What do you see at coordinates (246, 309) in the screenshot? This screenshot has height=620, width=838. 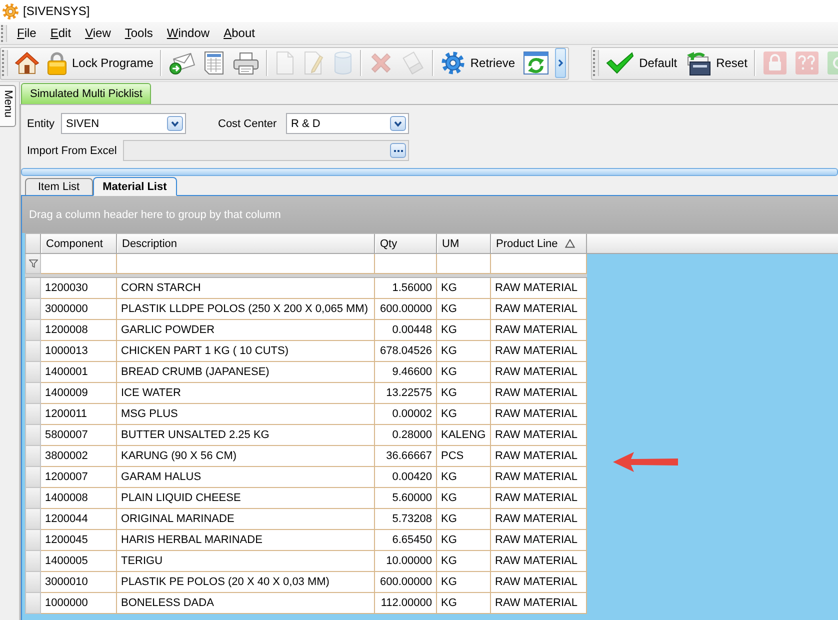 I see `table-cell: PLASTIK LLDPE POLOS (250 X 200 X 0,065 MM)` at bounding box center [246, 309].